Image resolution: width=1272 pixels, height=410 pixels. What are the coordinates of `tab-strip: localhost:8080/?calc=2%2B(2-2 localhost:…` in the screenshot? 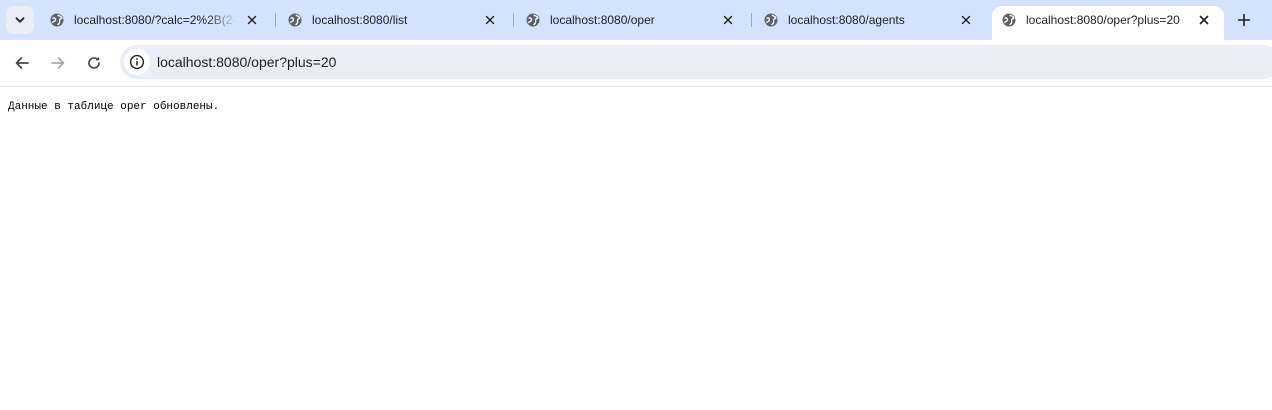 It's located at (636, 20).